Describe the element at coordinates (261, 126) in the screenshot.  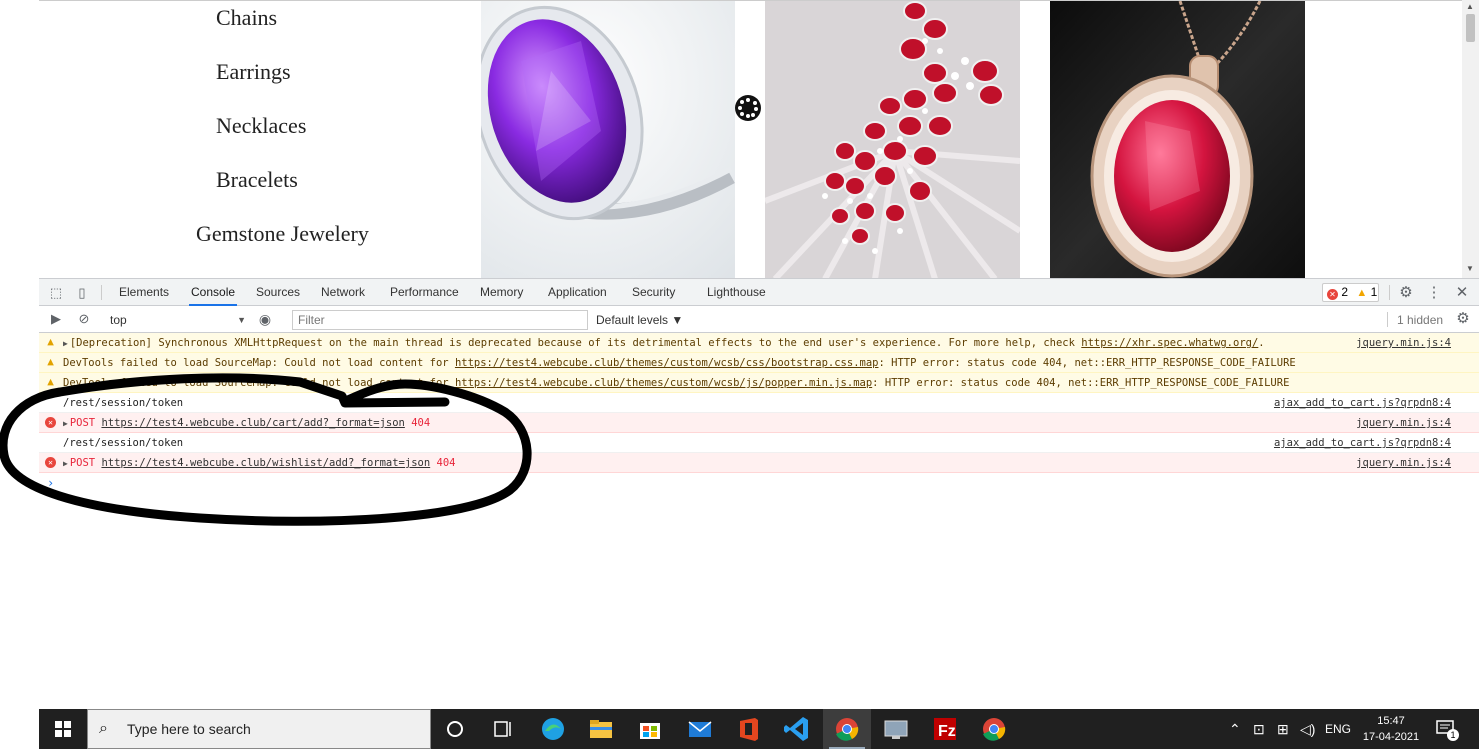
I see `category-necklaces: Necklaces` at that location.